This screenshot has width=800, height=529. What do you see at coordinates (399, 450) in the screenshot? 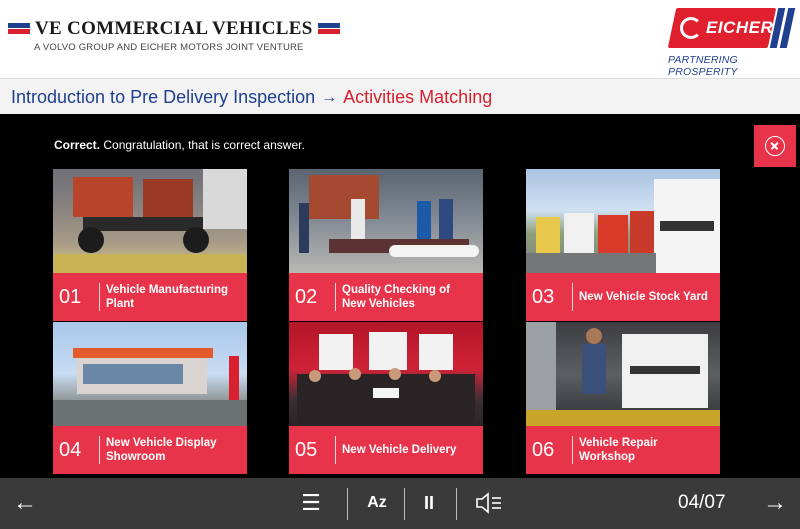
I see `card-label: New Vehicle Delivery` at bounding box center [399, 450].